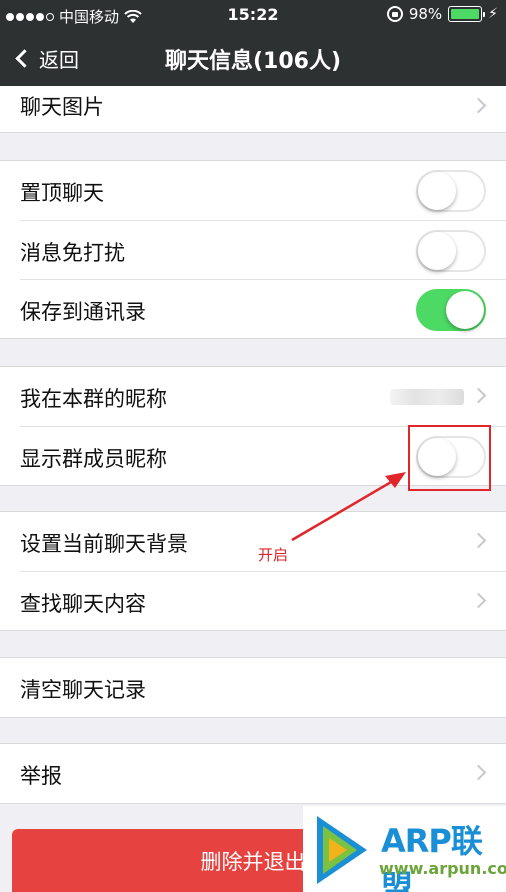  What do you see at coordinates (62, 193) in the screenshot?
I see `pin-chat-label: 置顶聊天` at bounding box center [62, 193].